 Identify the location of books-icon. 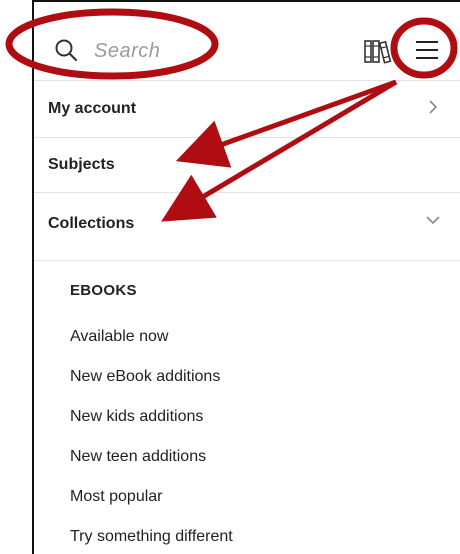
(379, 51).